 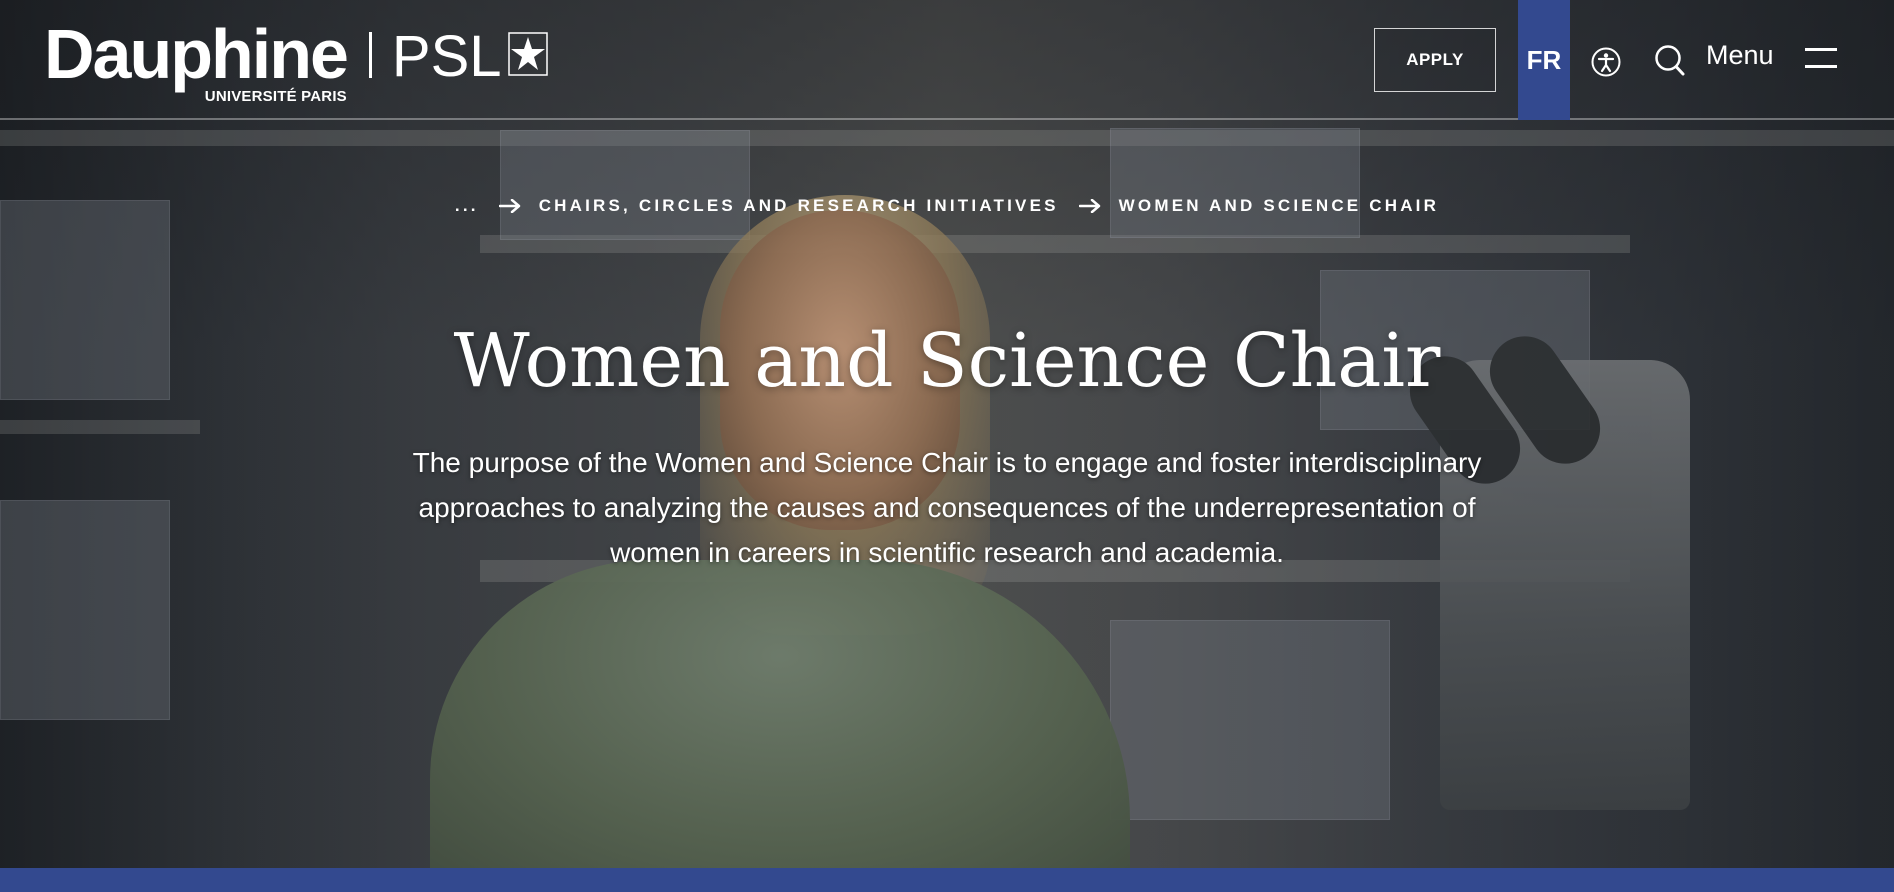 I want to click on microscope, so click(x=1543, y=566).